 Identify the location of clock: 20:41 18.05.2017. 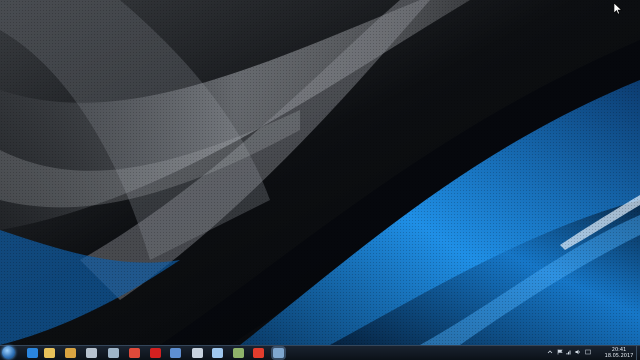
(619, 353).